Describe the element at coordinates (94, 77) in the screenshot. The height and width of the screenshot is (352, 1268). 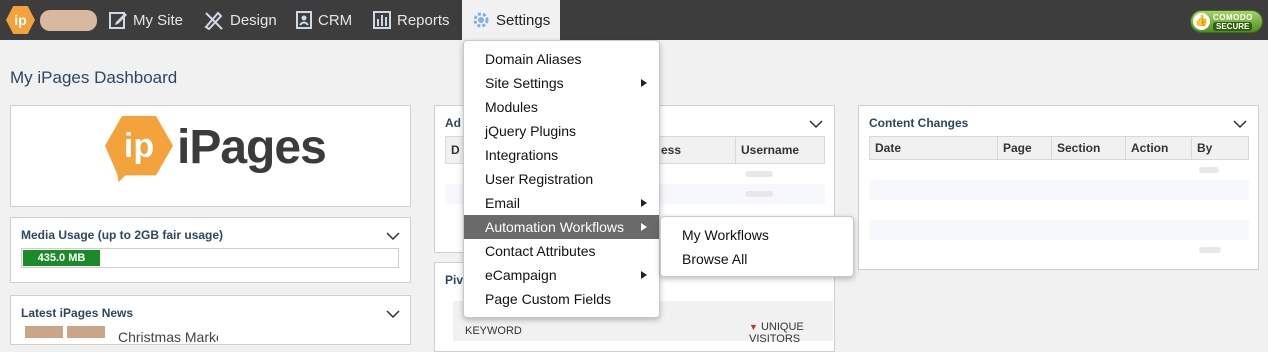
I see `page-title: My iPages Dashboard` at that location.